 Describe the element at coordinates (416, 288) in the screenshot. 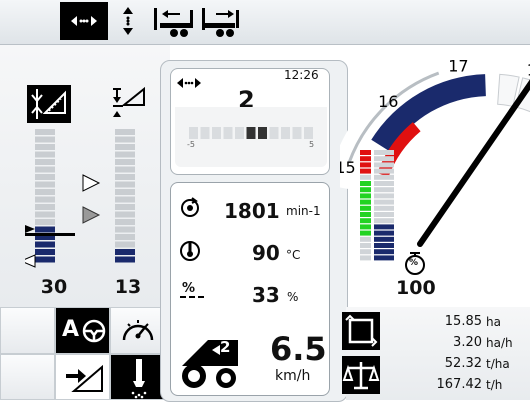

I see `fuel-percent-value: 100` at that location.